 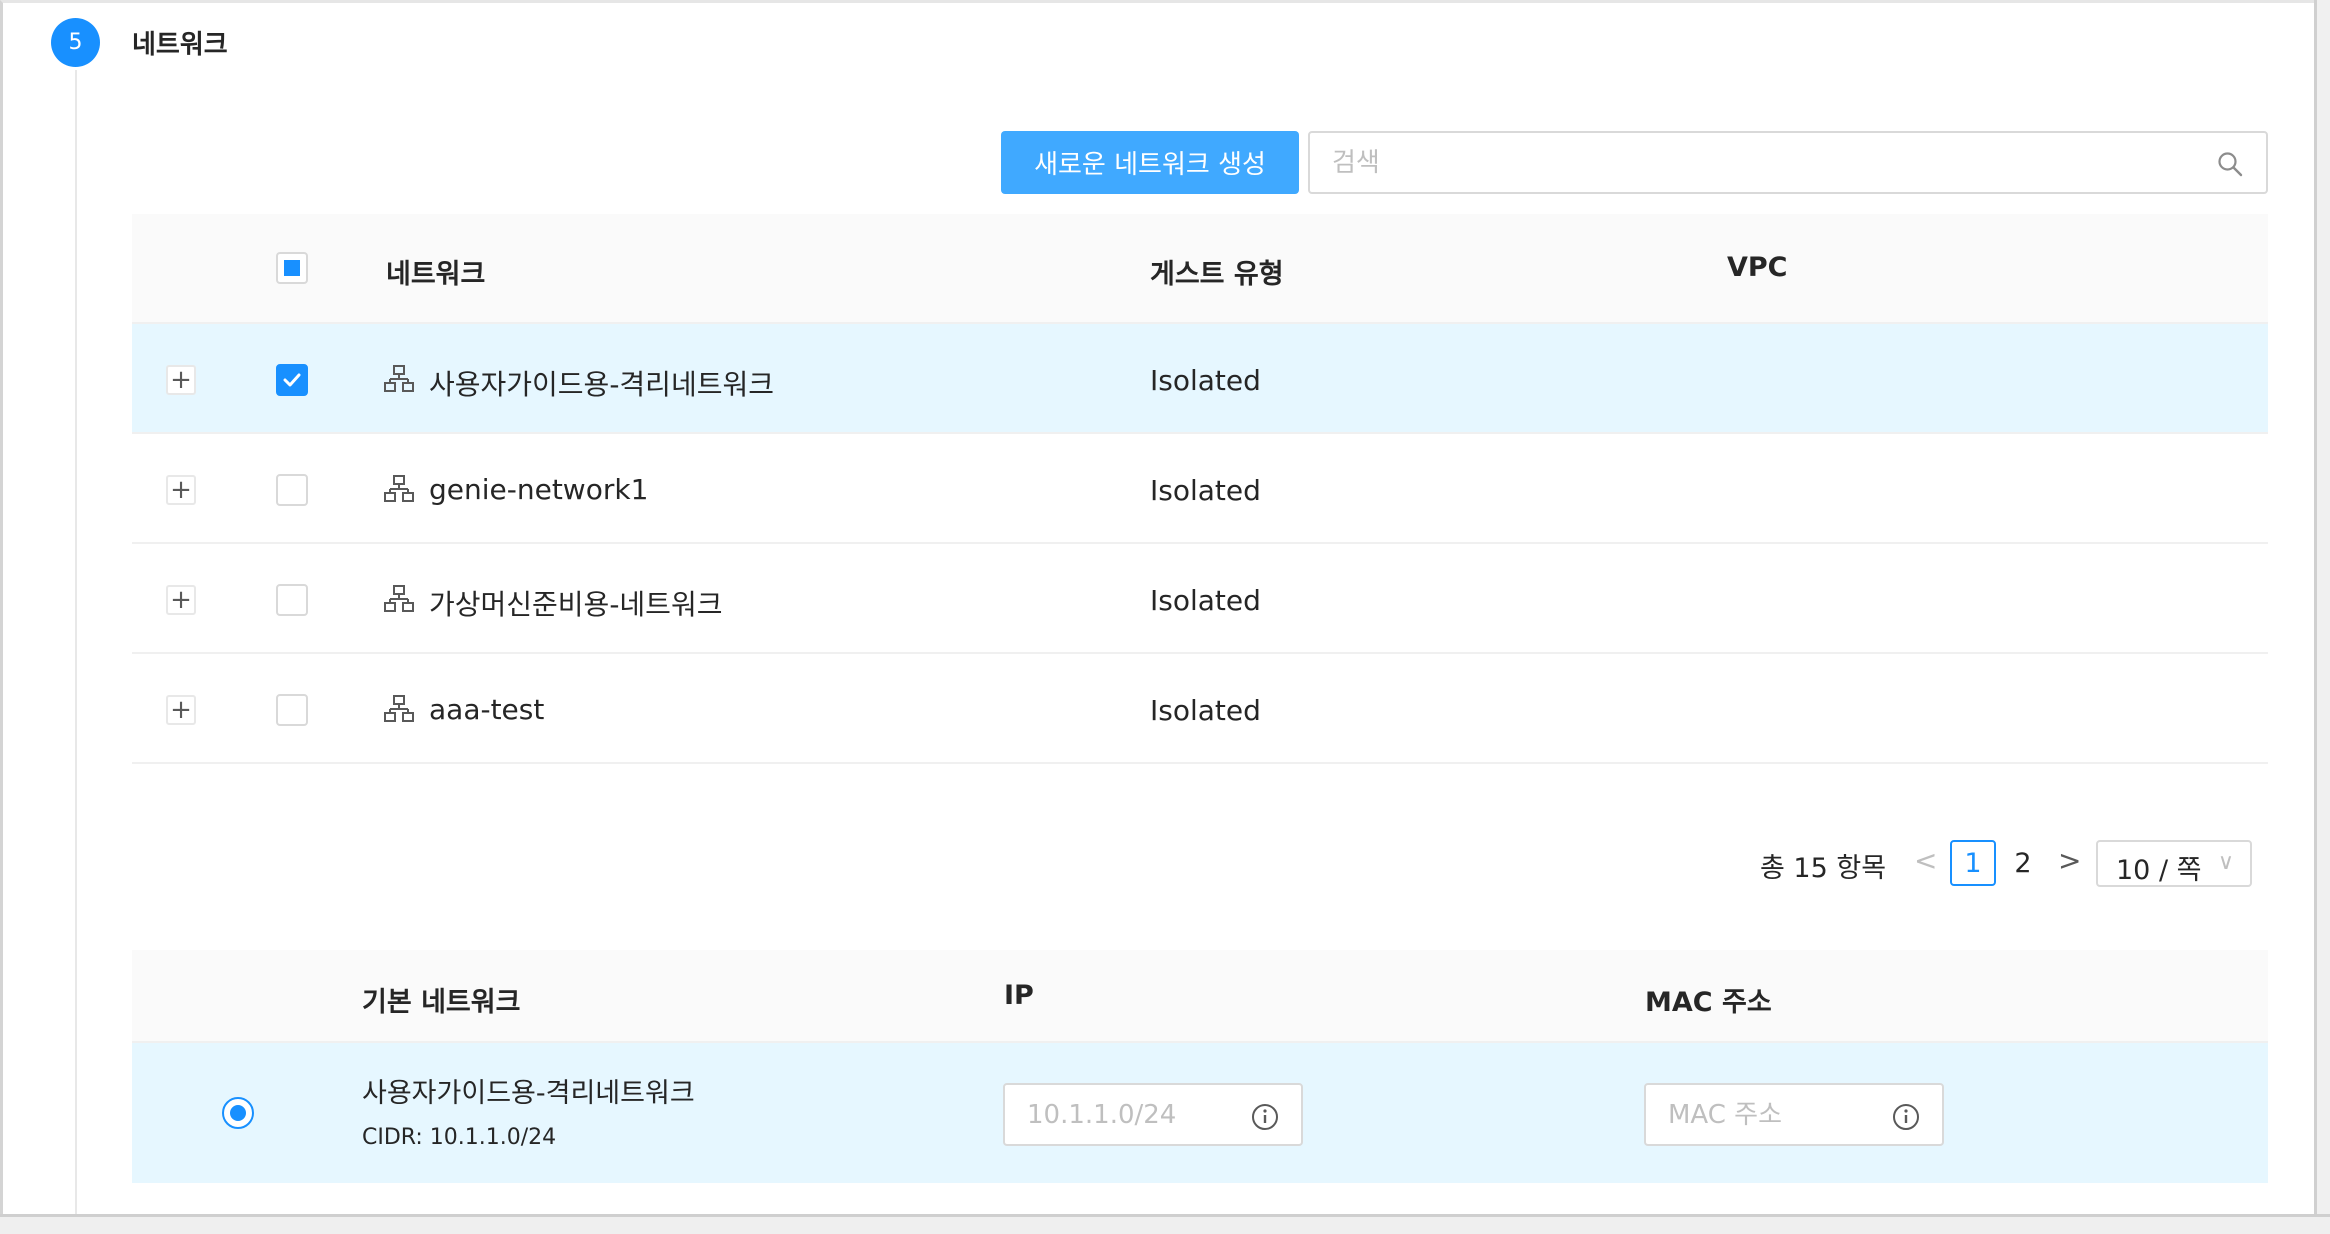 What do you see at coordinates (1217, 271) in the screenshot?
I see `column-header-guest-type: 게스트 유형` at bounding box center [1217, 271].